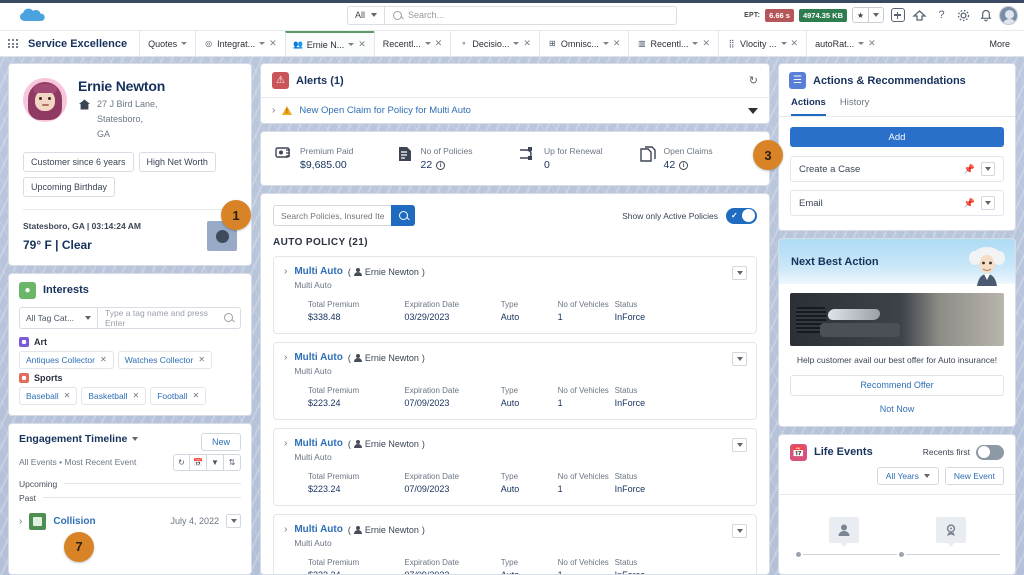  Describe the element at coordinates (33, 15) in the screenshot. I see `salesforce-cloud-logo` at that location.